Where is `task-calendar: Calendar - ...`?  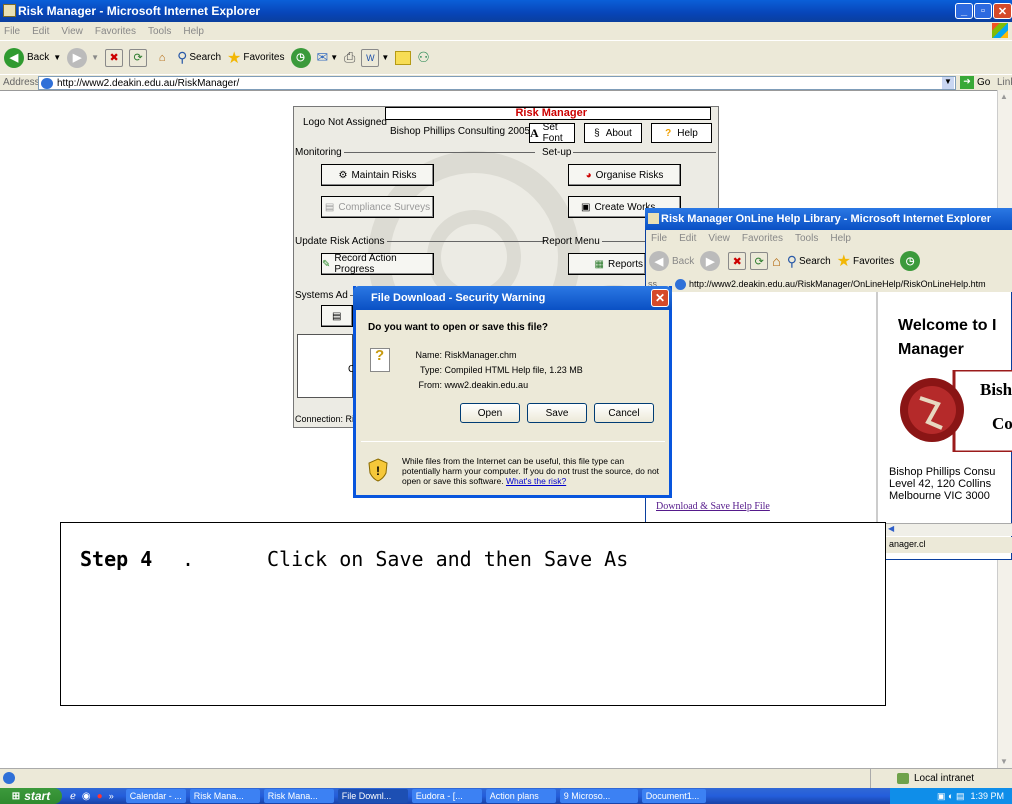 task-calendar: Calendar - ... is located at coordinates (155, 796).